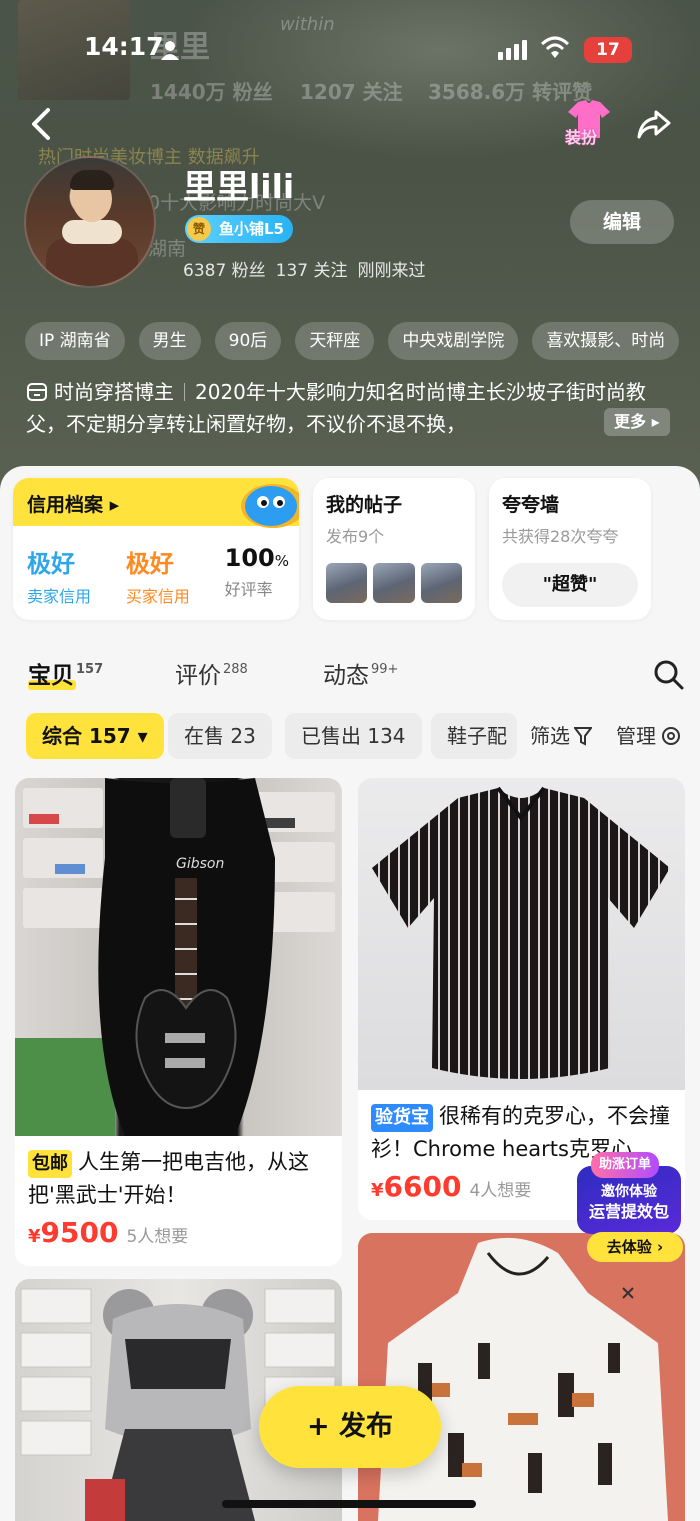 The image size is (700, 1521). Describe the element at coordinates (385, 669) in the screenshot. I see `tab-activity-count: 99+` at that location.